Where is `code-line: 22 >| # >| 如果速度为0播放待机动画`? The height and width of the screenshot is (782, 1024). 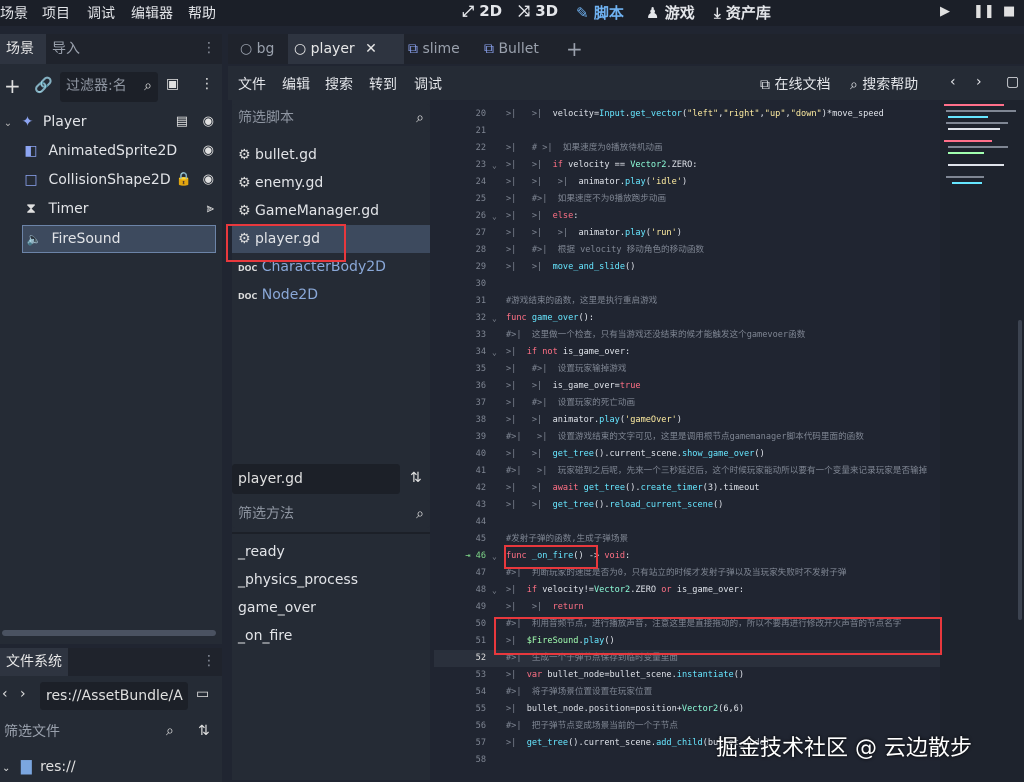
code-line: 22 >| # >| 如果速度为0播放待机动画 is located at coordinates (569, 148).